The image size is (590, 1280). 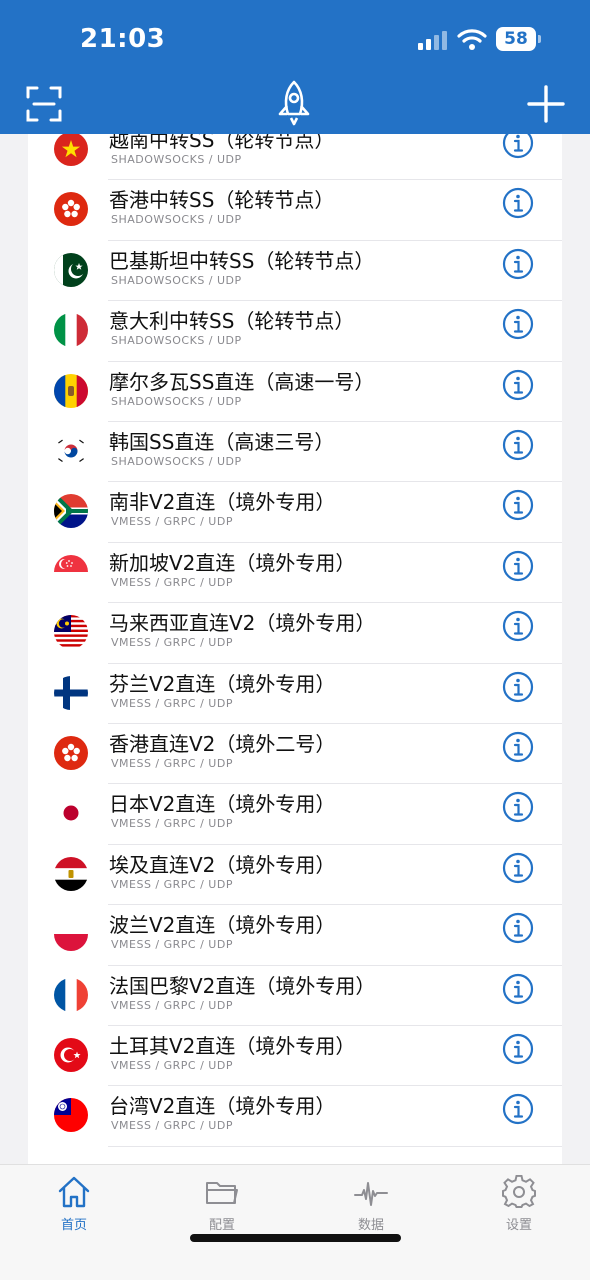 I want to click on server-row: 台湾V2直连（境外专用） VMESS / GRPC / UDP, so click(x=295, y=1116).